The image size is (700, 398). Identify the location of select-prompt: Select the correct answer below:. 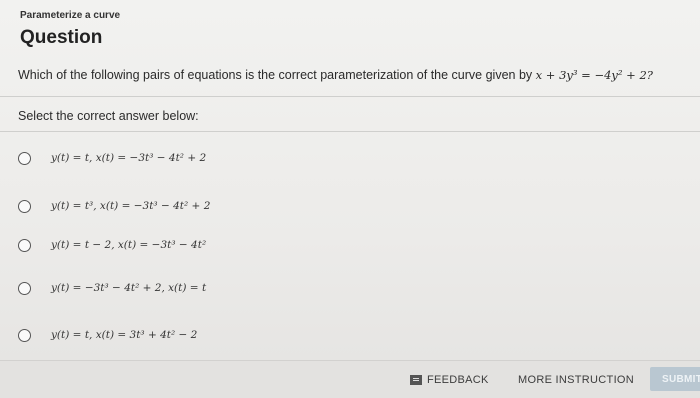
(108, 116).